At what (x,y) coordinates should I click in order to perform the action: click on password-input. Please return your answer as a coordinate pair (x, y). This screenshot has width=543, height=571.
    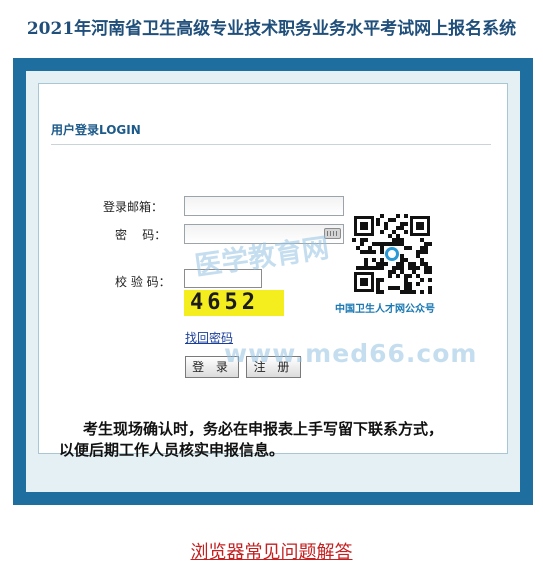
    Looking at the image, I should click on (264, 234).